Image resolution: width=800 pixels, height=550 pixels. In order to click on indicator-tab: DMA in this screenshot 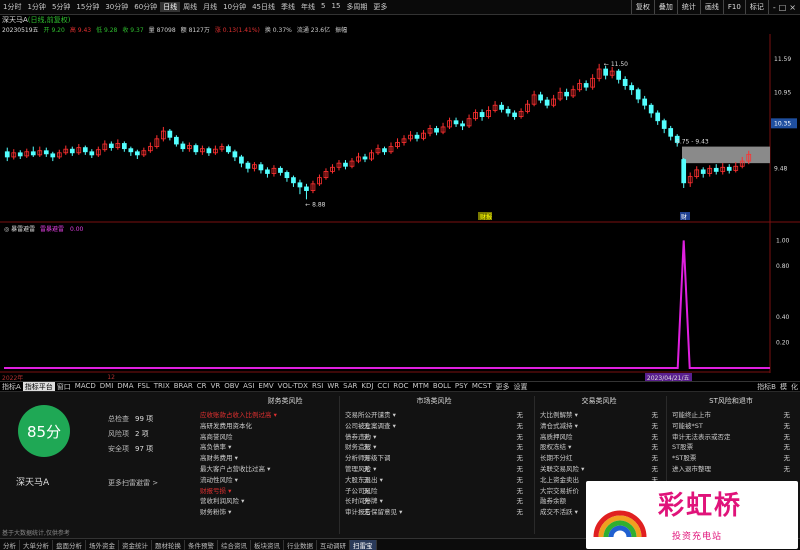, I will do `click(125, 386)`.